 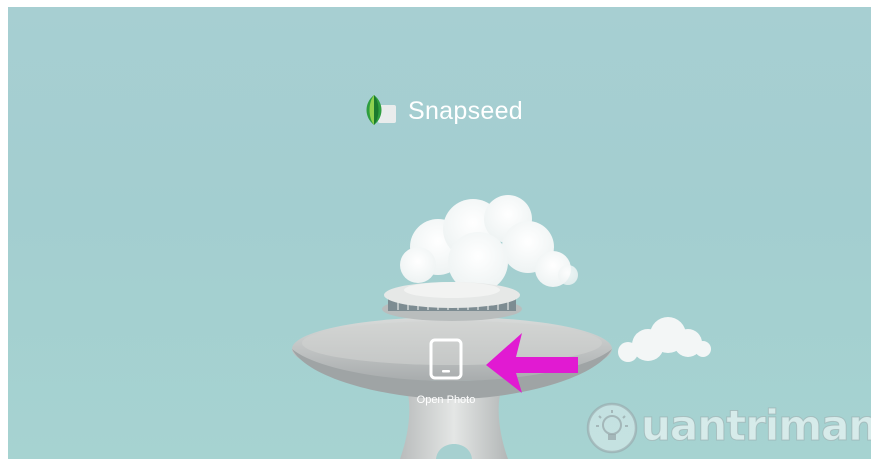 What do you see at coordinates (465, 110) in the screenshot?
I see `app-title: Snapseed` at bounding box center [465, 110].